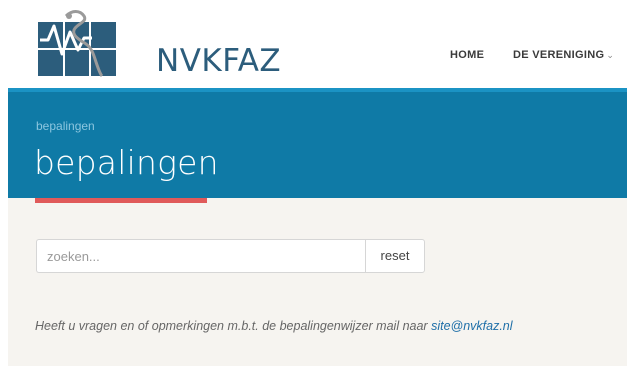 The height and width of the screenshot is (366, 627). What do you see at coordinates (559, 55) in the screenshot?
I see `nav-item-label: DE VERENIGING` at bounding box center [559, 55].